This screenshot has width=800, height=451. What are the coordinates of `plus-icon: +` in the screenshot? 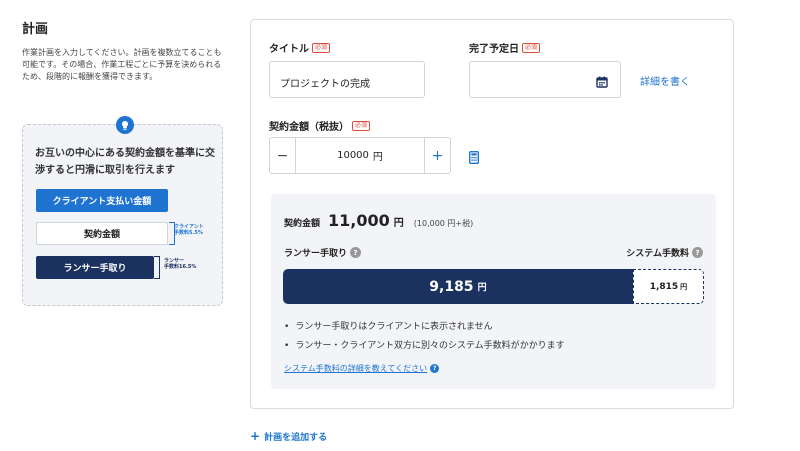 It's located at (255, 436).